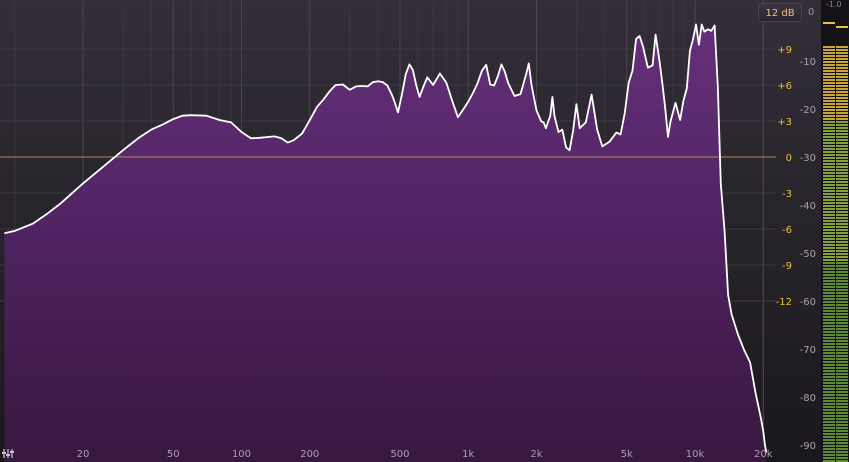 The image size is (849, 462). Describe the element at coordinates (808, 254) in the screenshot. I see `level-label--50: -50` at that location.